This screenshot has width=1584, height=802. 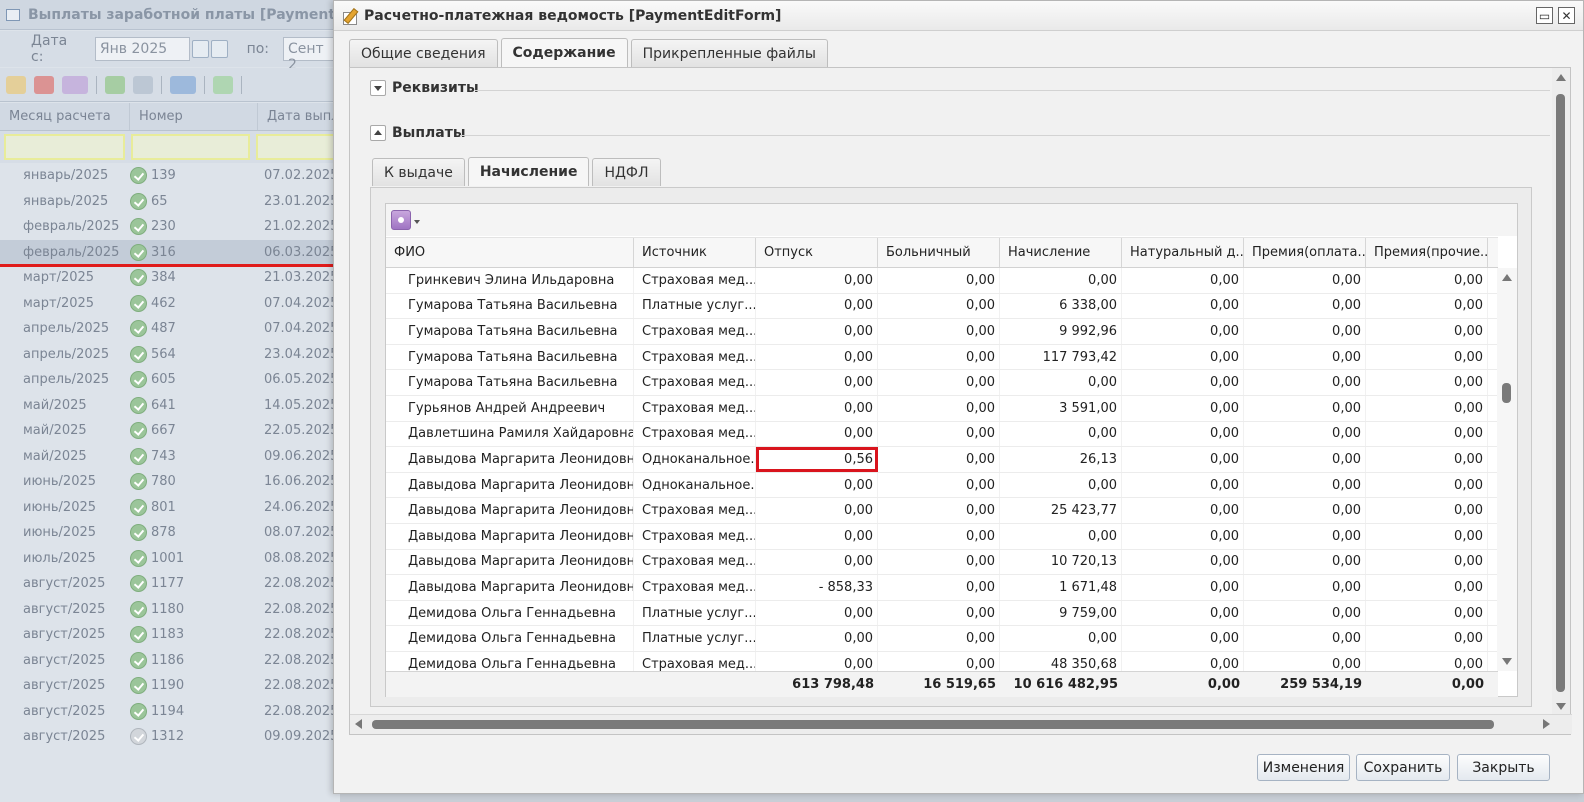 What do you see at coordinates (626, 172) in the screenshot?
I see `tab-ndfl: НДФЛ` at bounding box center [626, 172].